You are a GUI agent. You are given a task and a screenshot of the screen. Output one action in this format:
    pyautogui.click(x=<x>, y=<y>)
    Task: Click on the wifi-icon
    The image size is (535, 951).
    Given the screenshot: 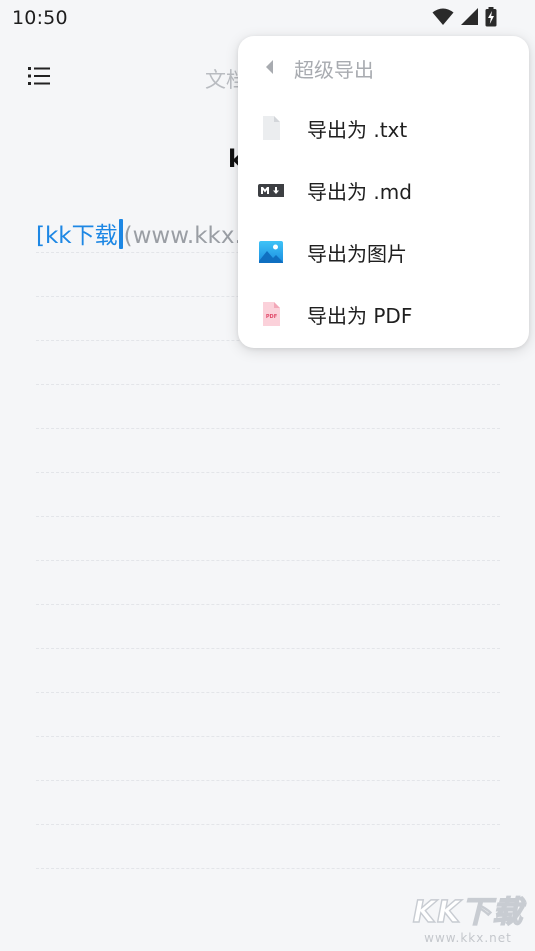 What is the action you would take?
    pyautogui.click(x=443, y=19)
    